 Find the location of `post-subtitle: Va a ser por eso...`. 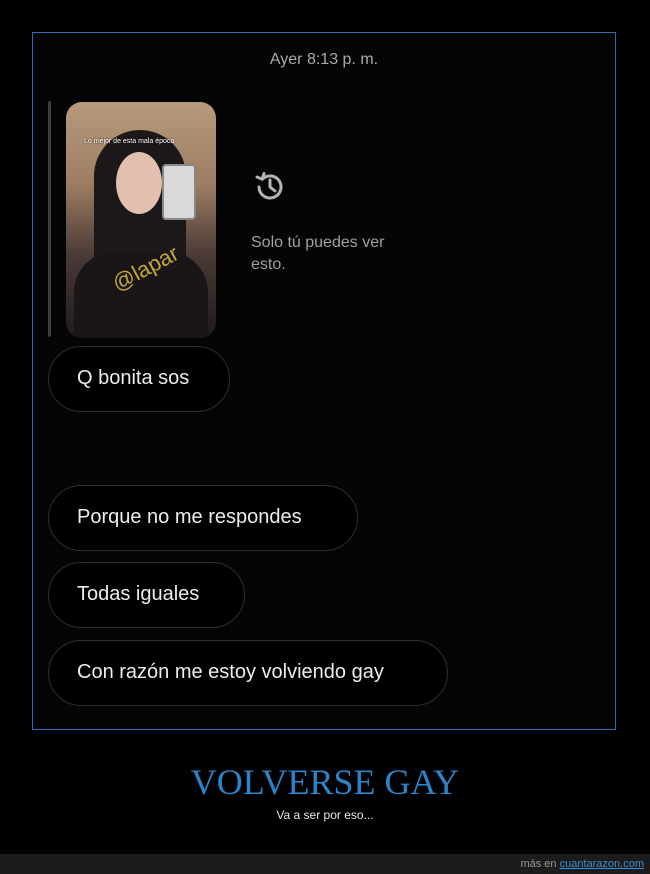

post-subtitle: Va a ser por eso... is located at coordinates (325, 815).